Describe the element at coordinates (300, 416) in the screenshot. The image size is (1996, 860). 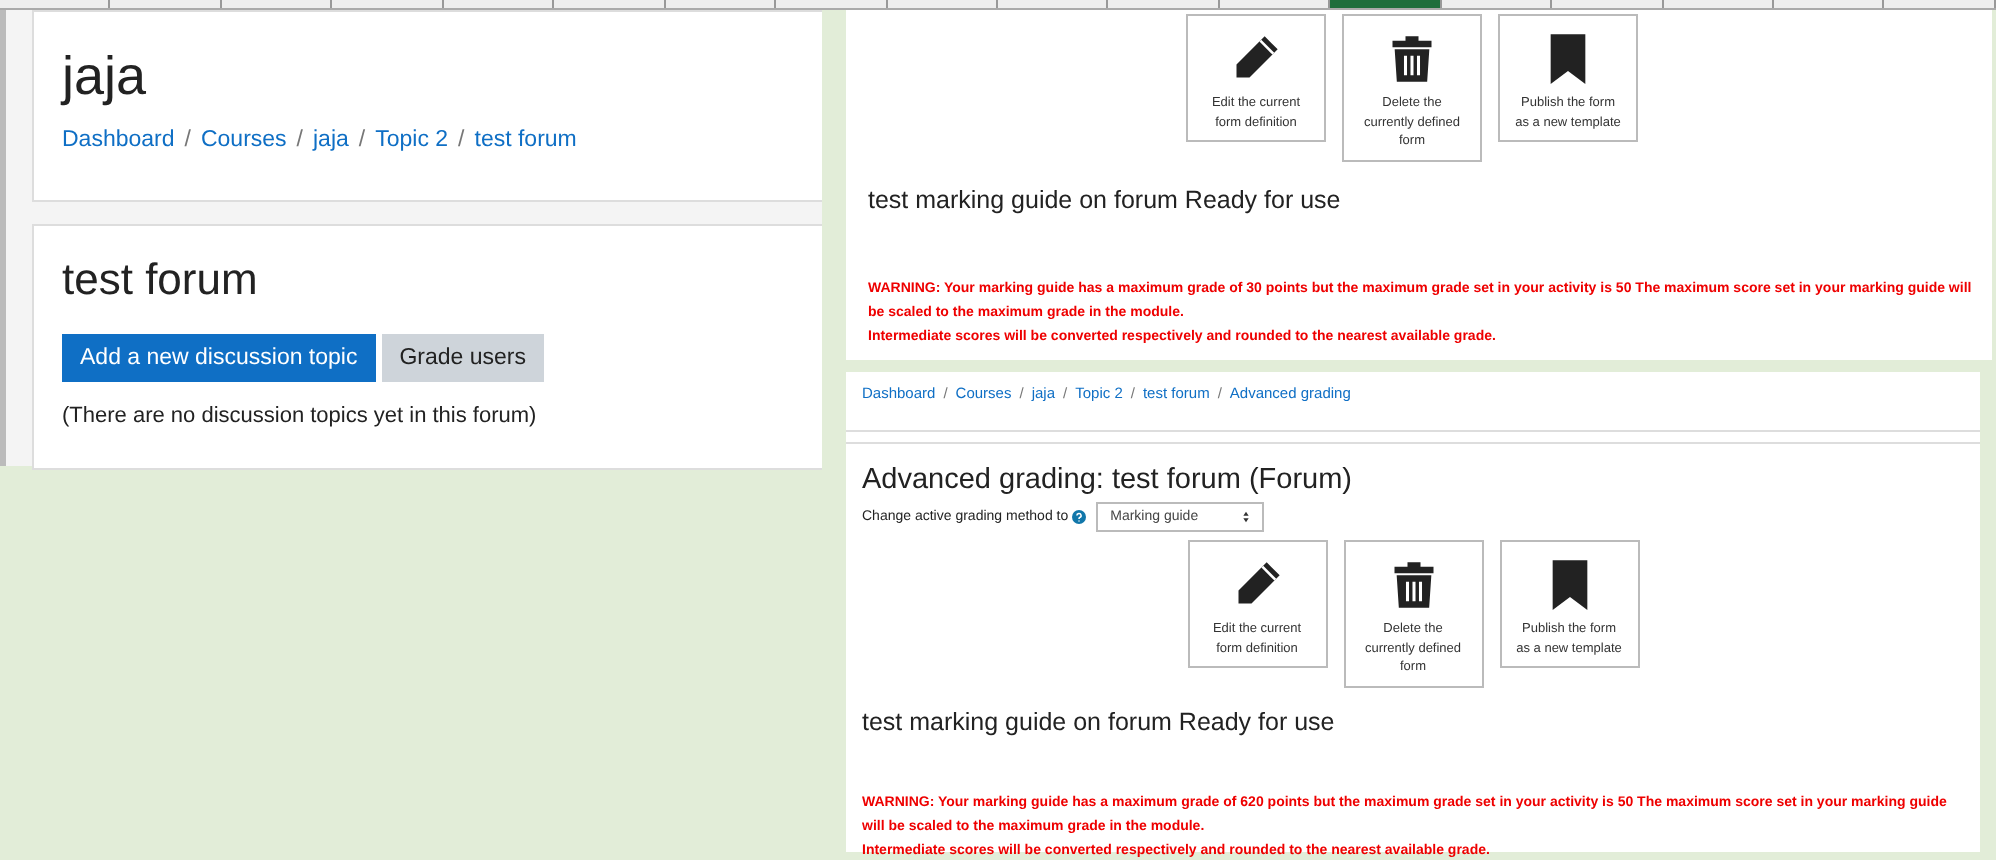
I see `empty-message: (There are no discussion topics yet in this forum)` at that location.